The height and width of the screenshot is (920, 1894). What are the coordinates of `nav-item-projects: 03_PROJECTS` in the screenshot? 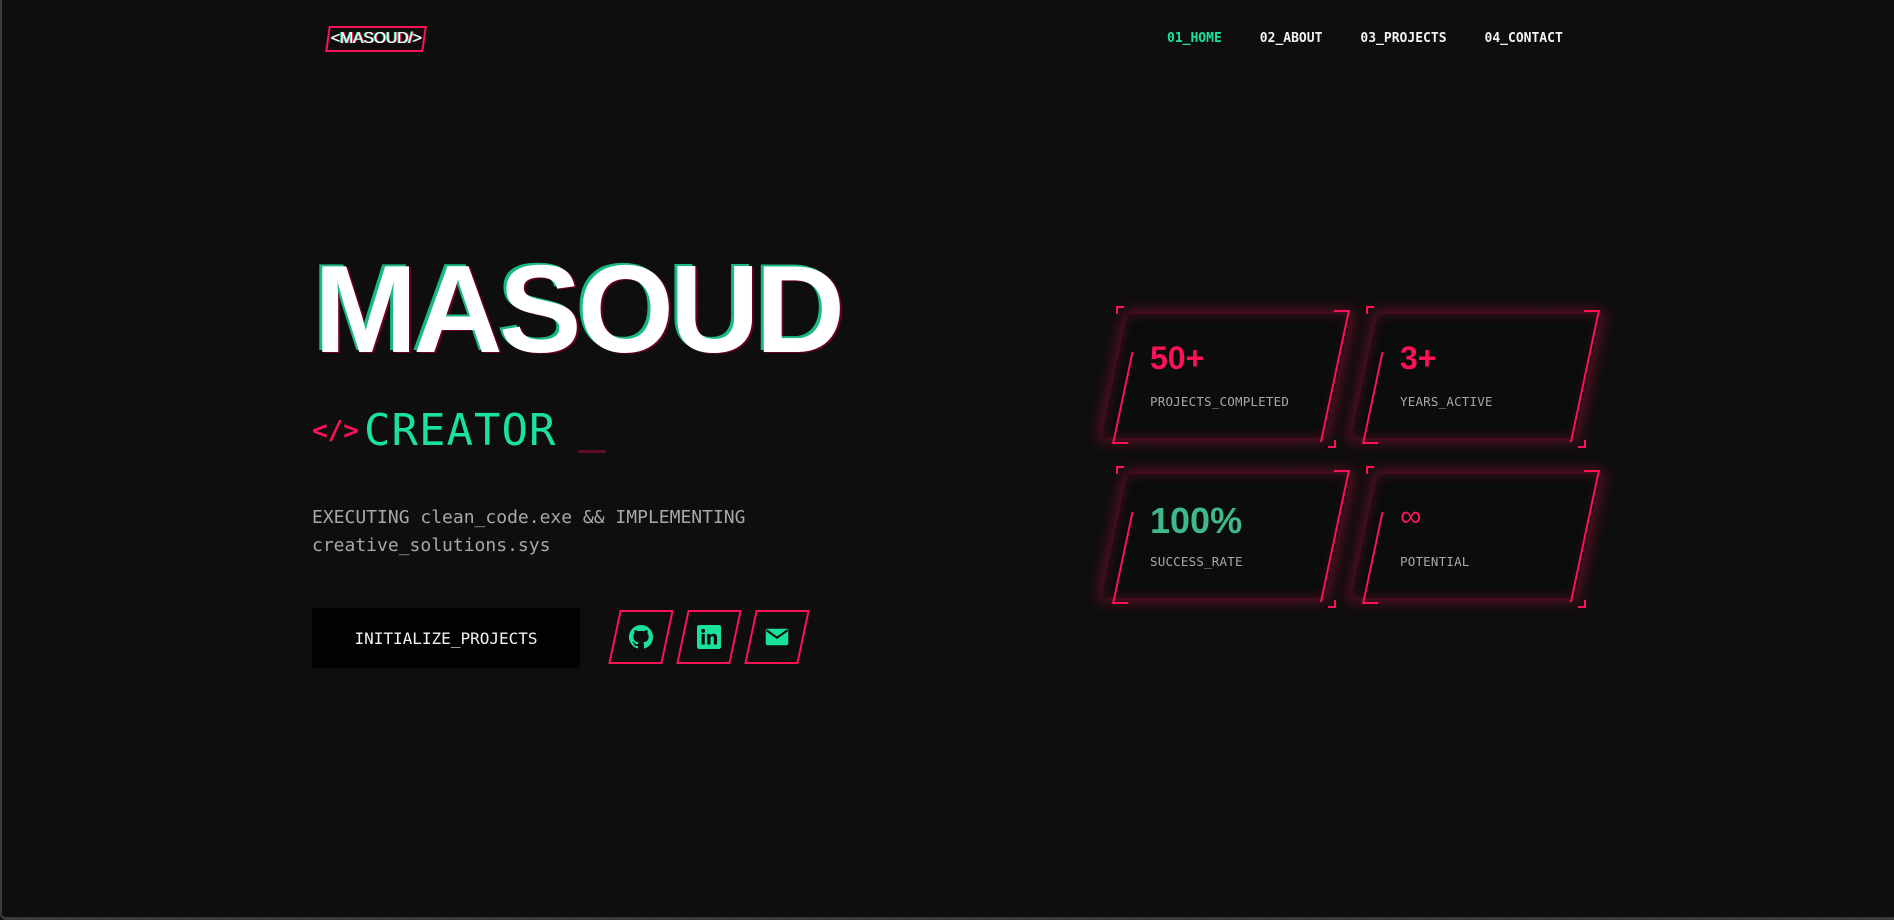 It's located at (1403, 38).